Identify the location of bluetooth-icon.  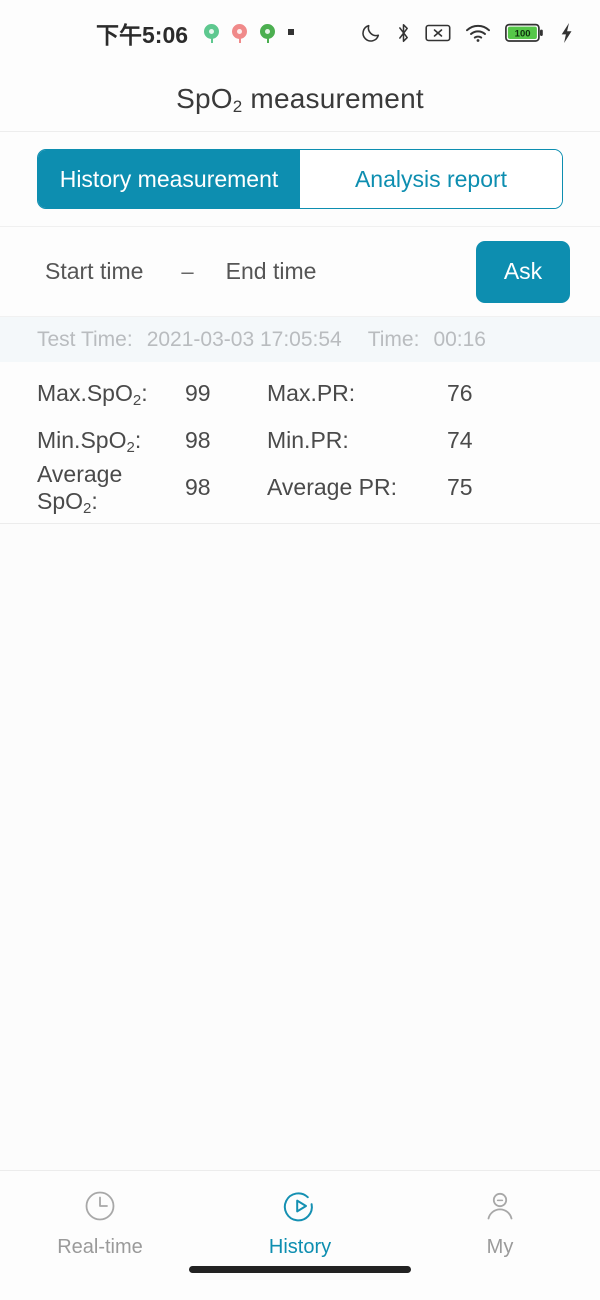
(403, 33).